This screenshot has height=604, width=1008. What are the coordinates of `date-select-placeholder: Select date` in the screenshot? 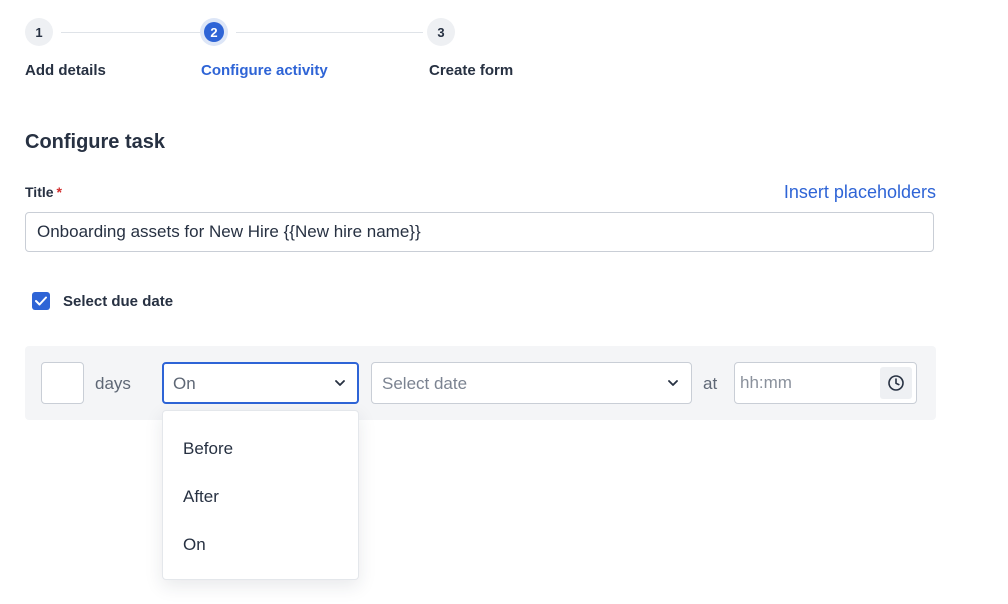 It's located at (425, 383).